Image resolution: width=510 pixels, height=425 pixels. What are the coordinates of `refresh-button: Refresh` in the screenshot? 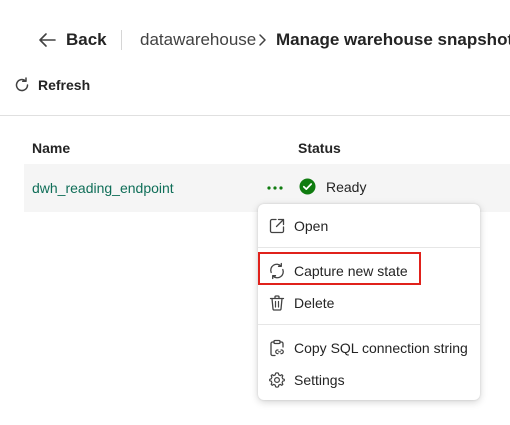 It's located at (52, 85).